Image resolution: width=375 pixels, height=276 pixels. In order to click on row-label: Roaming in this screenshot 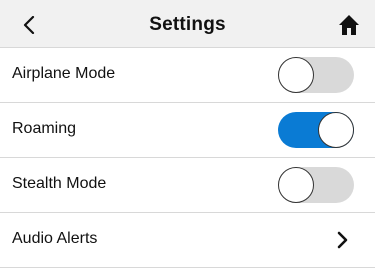, I will do `click(44, 128)`.